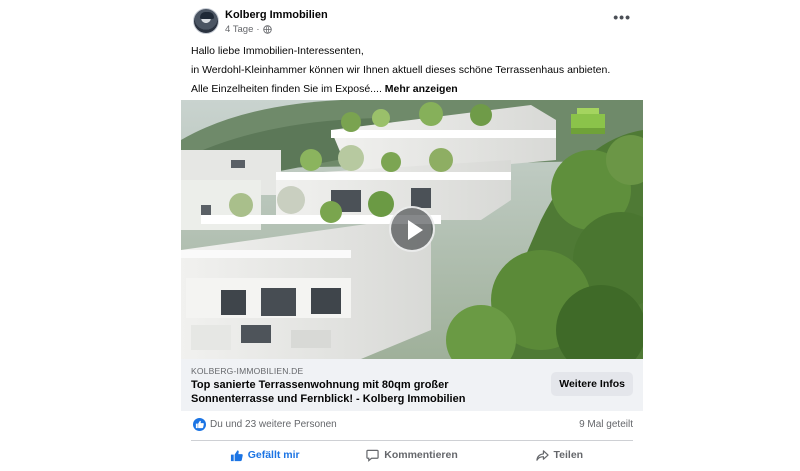 The height and width of the screenshot is (471, 800). Describe the element at coordinates (417, 22) in the screenshot. I see `post-header: Kolberg Immobilien 4 Tage · •••` at that location.